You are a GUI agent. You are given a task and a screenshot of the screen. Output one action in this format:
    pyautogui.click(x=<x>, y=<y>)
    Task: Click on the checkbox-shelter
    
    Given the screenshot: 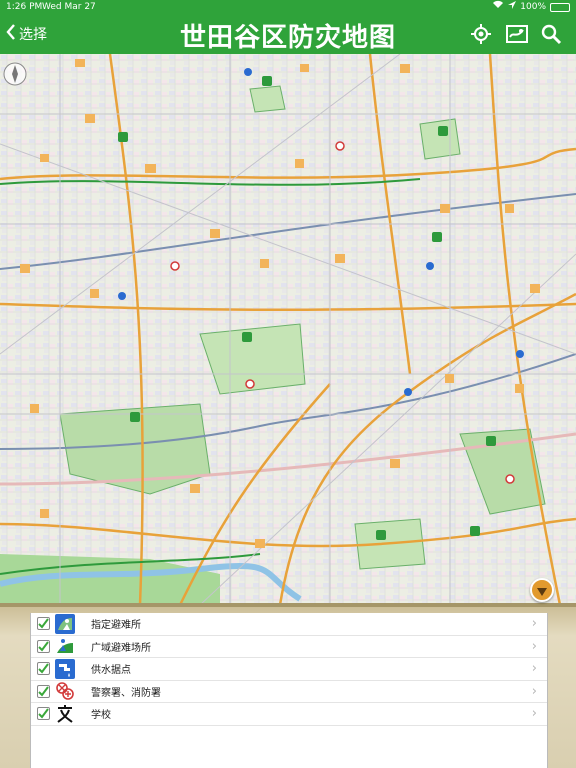 What is the action you would take?
    pyautogui.click(x=43, y=624)
    